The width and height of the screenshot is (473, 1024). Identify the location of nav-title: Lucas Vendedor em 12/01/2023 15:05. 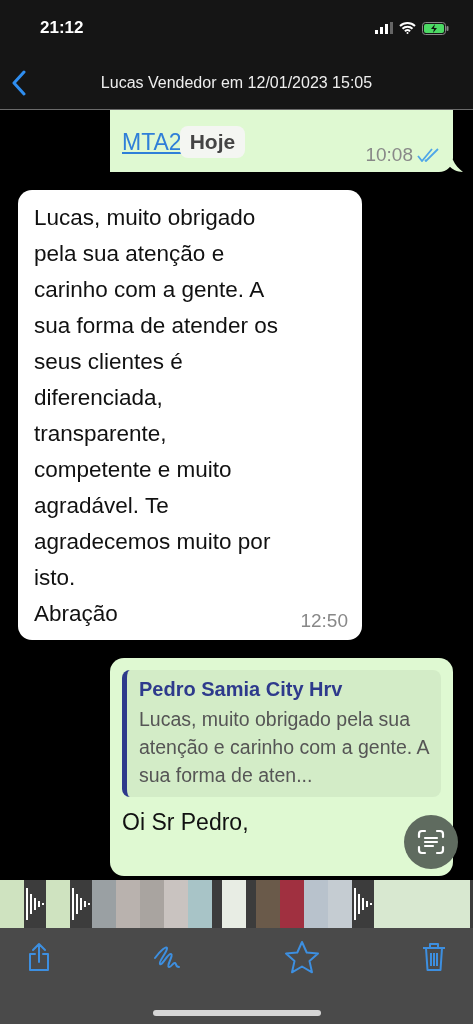
(236, 82).